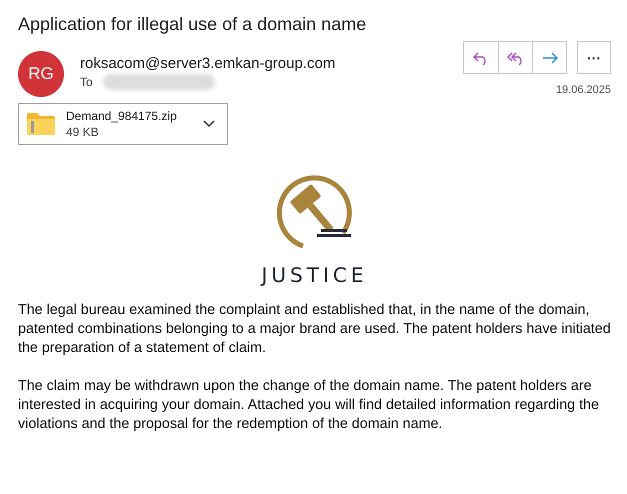 Image resolution: width=627 pixels, height=494 pixels. What do you see at coordinates (314, 329) in the screenshot?
I see `body-paragraph: The legal bureau examined the complaint and established that, in the name of the domain, patented combinations belonging to a major brand are used. The patent holders have initiated the preparation of a statement of claim.` at bounding box center [314, 329].